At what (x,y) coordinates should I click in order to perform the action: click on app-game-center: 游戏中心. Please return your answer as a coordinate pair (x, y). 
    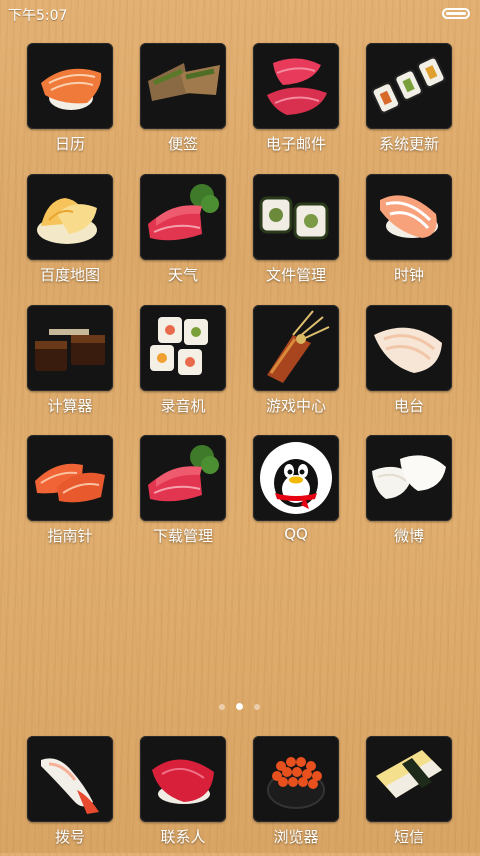
    Looking at the image, I should click on (296, 365).